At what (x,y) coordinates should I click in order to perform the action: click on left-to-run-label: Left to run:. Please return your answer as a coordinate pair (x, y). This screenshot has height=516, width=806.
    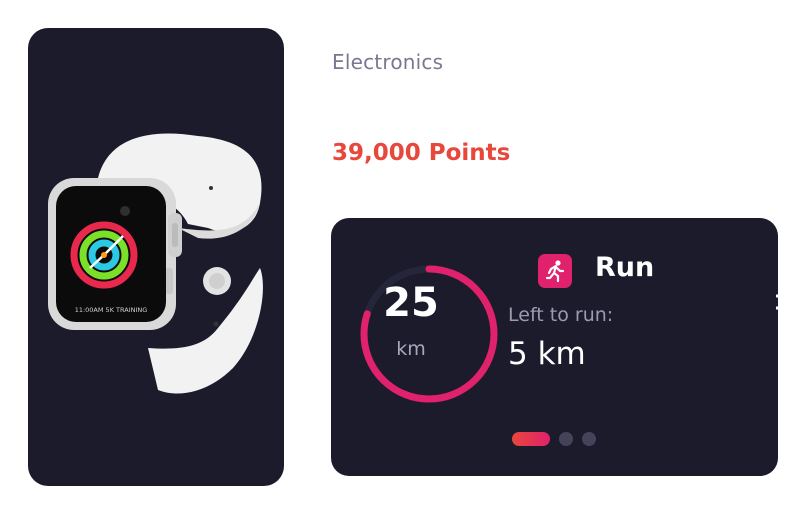
    Looking at the image, I should click on (561, 315).